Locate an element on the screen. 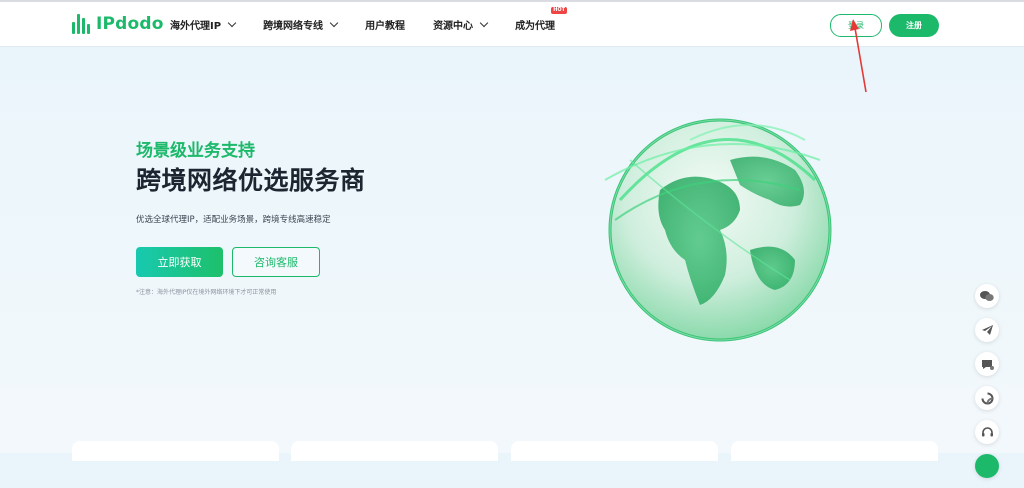 The width and height of the screenshot is (1024, 488). brand-logo: IPdodo is located at coordinates (118, 24).